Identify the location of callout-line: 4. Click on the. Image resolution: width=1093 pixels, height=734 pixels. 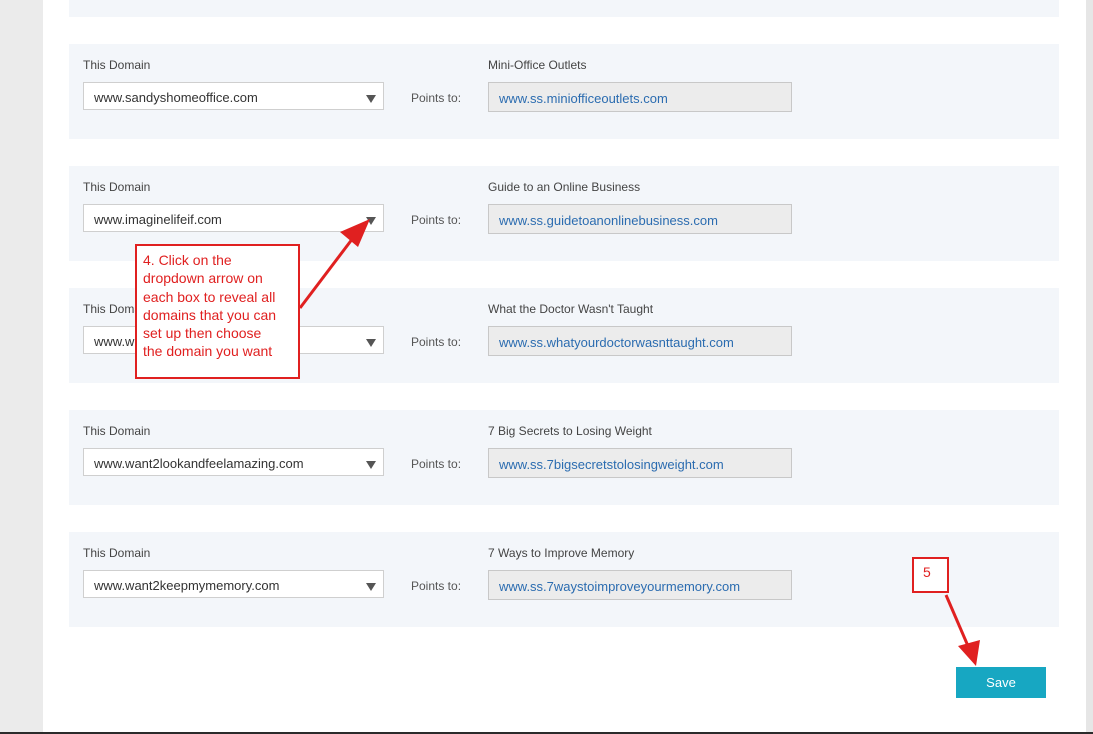
(187, 260).